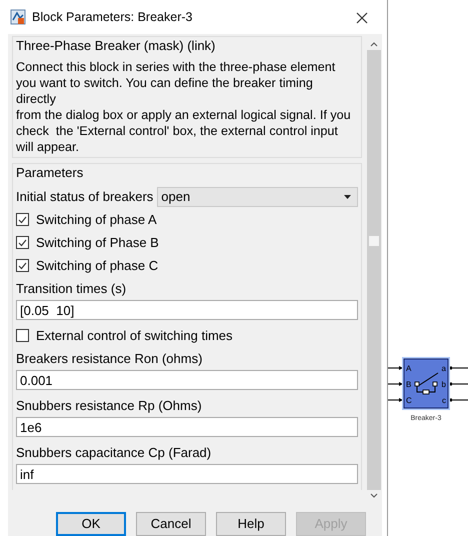 The width and height of the screenshot is (468, 536). Describe the element at coordinates (251, 524) in the screenshot. I see `dialog-button: Help` at that location.